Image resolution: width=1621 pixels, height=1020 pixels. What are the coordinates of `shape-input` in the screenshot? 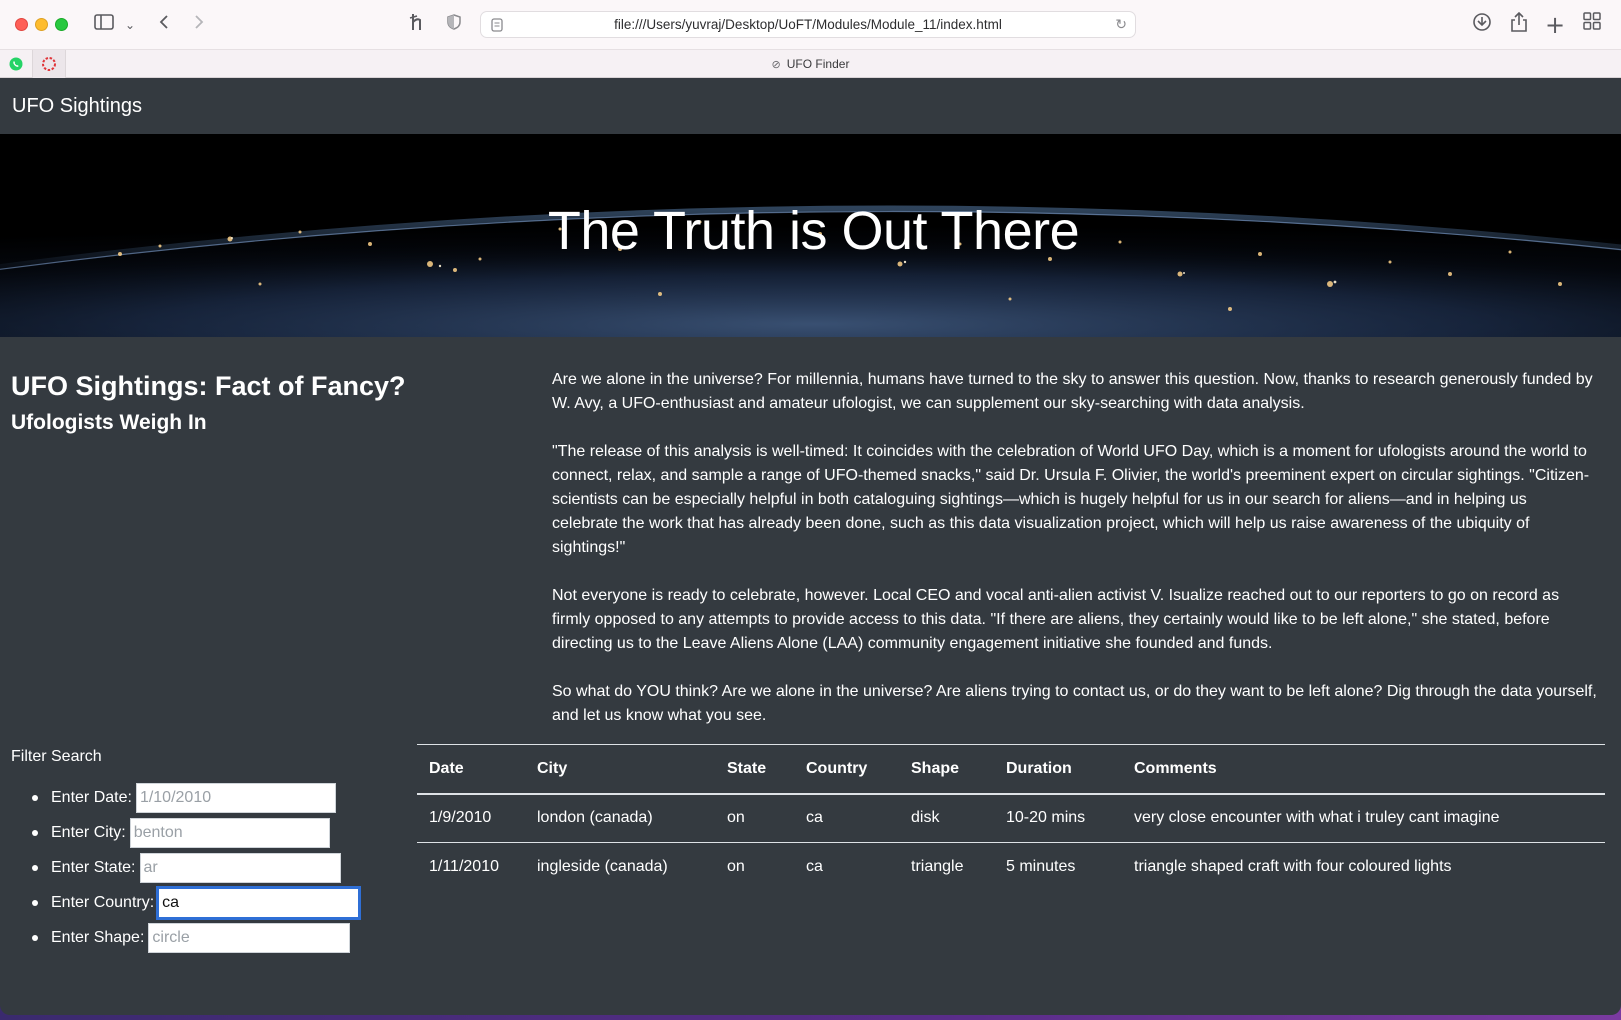 It's located at (249, 937).